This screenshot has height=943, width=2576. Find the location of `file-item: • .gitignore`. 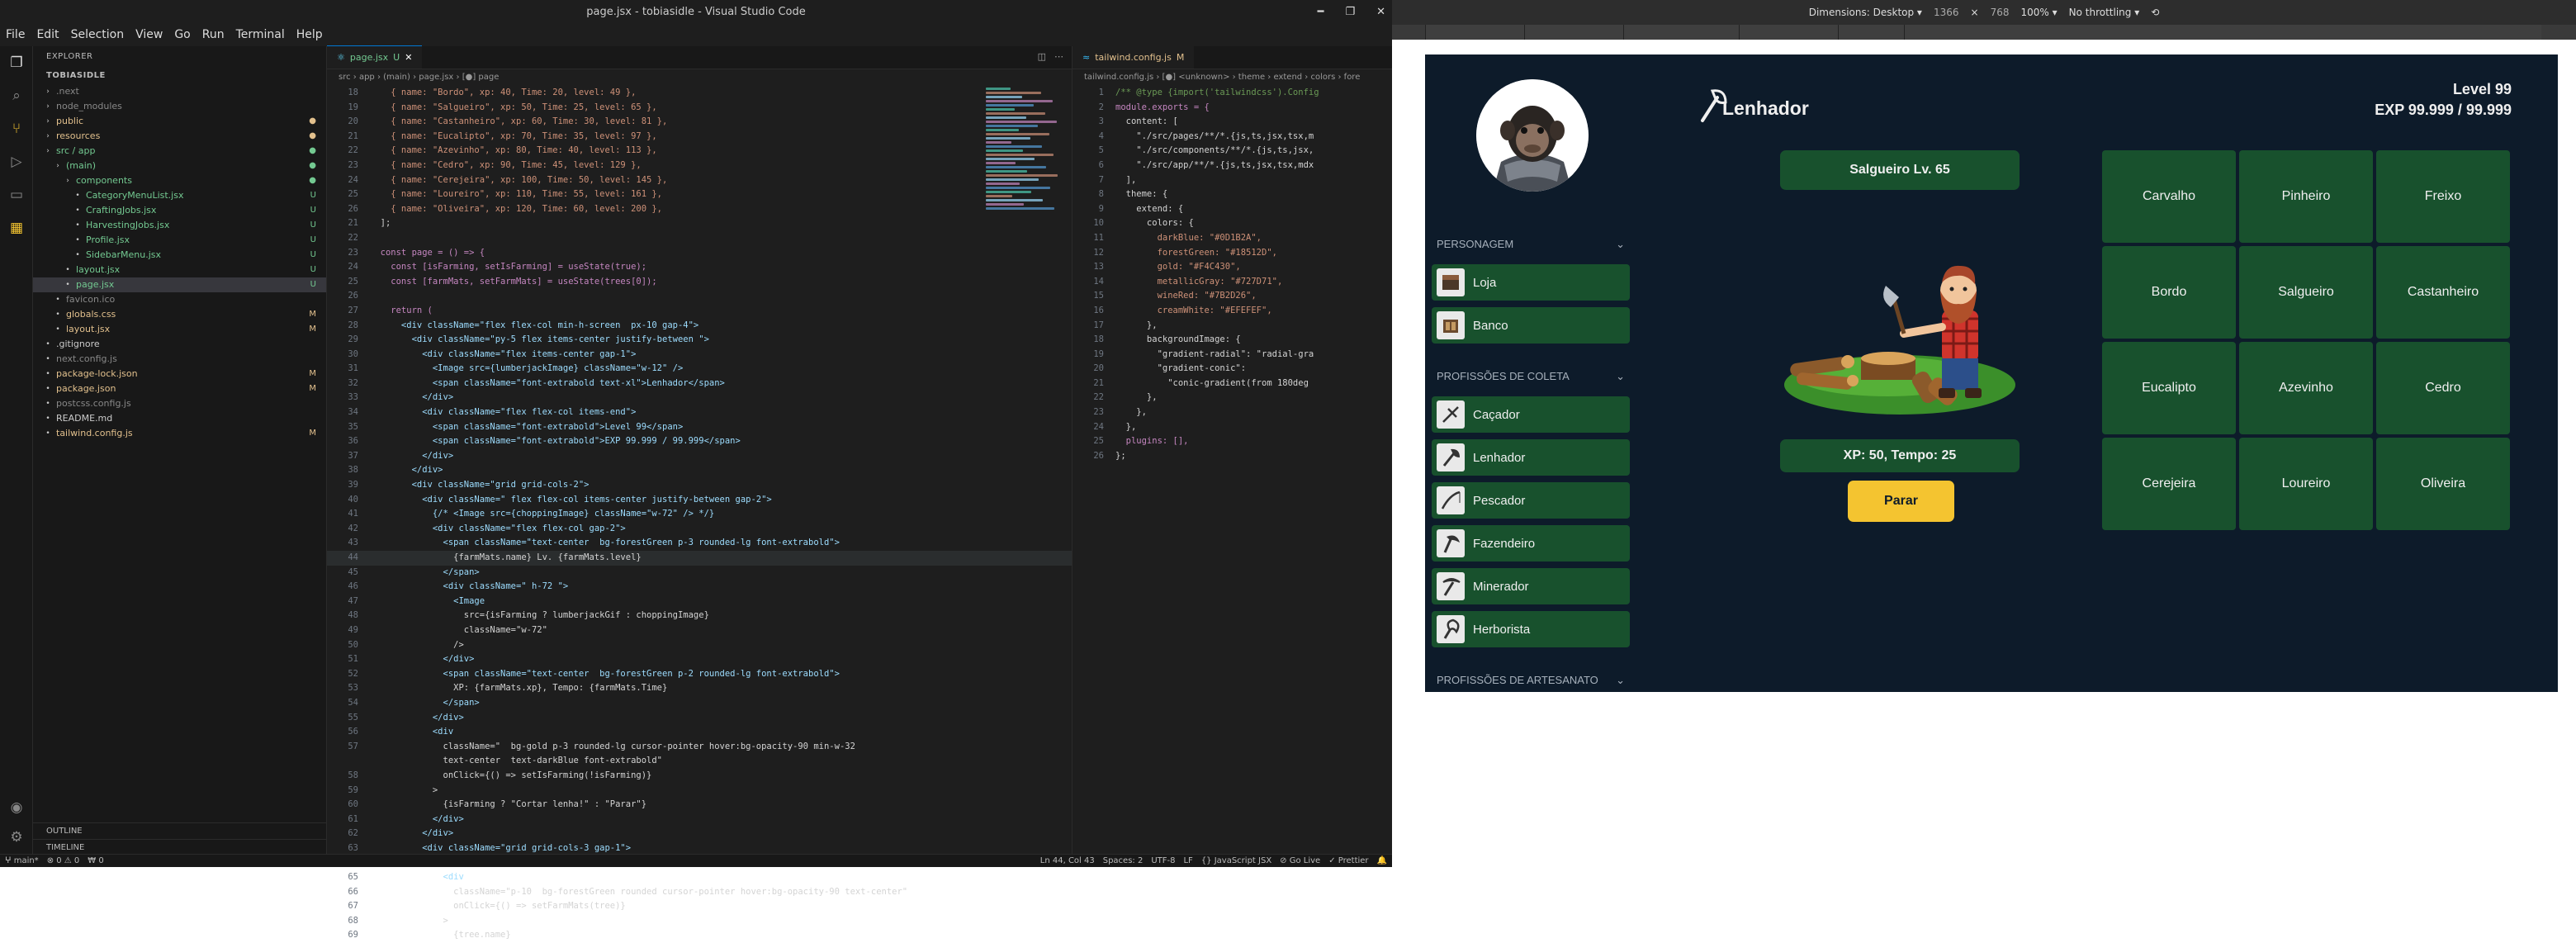

file-item: • .gitignore is located at coordinates (179, 344).